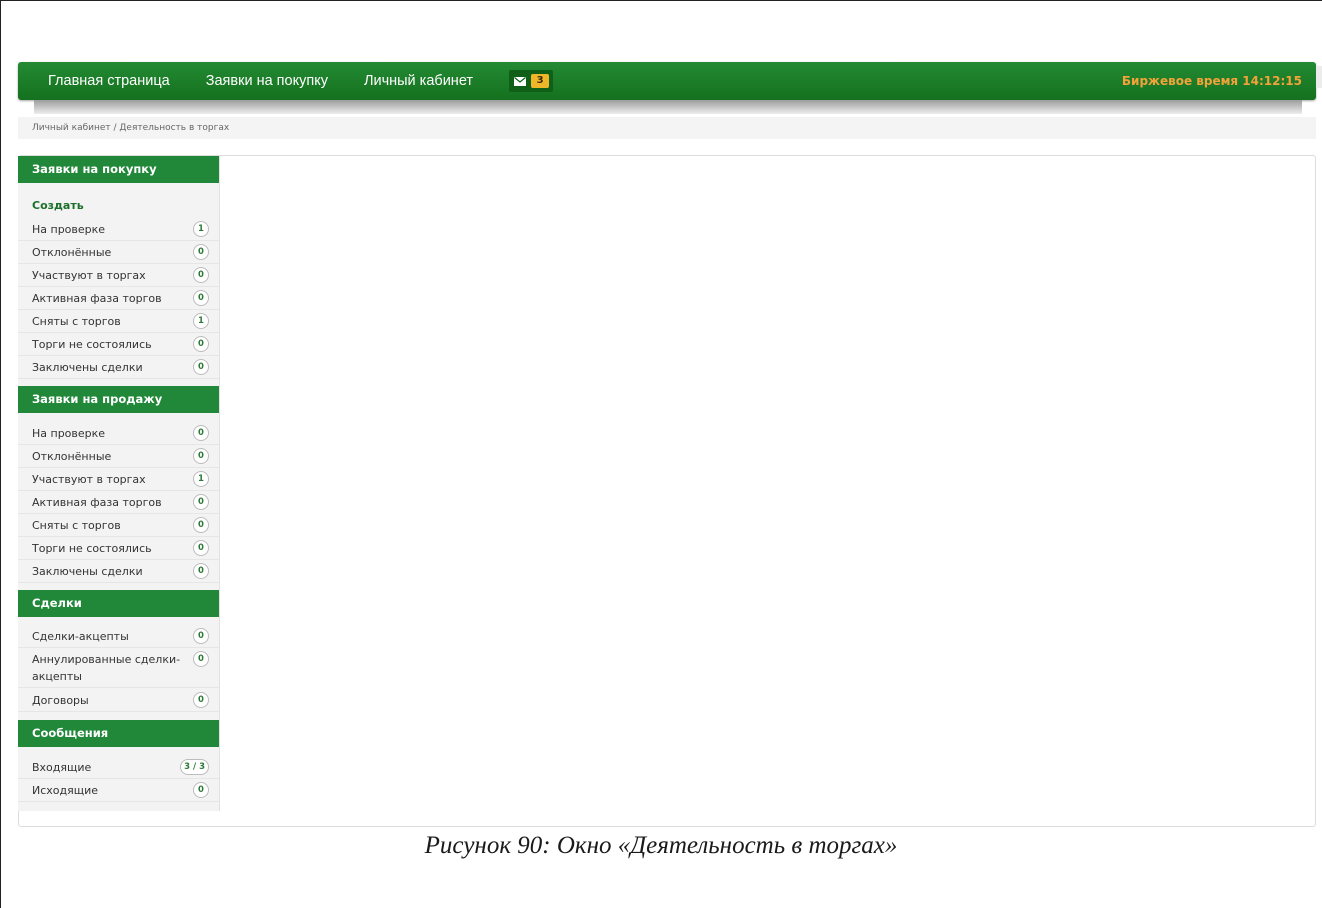 This screenshot has height=908, width=1322. Describe the element at coordinates (667, 128) in the screenshot. I see `breadcrumb: Личный кабинет / Деятельность в торгах` at that location.